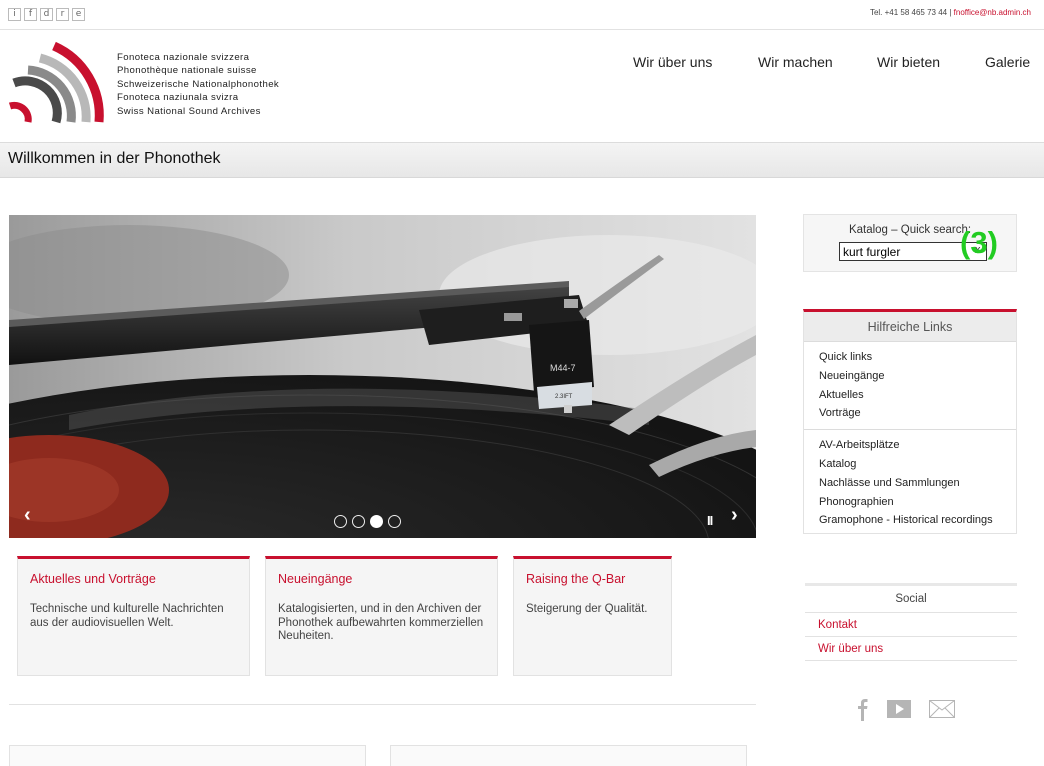  What do you see at coordinates (910, 395) in the screenshot?
I see `link-aktuelles: Aktuelles` at bounding box center [910, 395].